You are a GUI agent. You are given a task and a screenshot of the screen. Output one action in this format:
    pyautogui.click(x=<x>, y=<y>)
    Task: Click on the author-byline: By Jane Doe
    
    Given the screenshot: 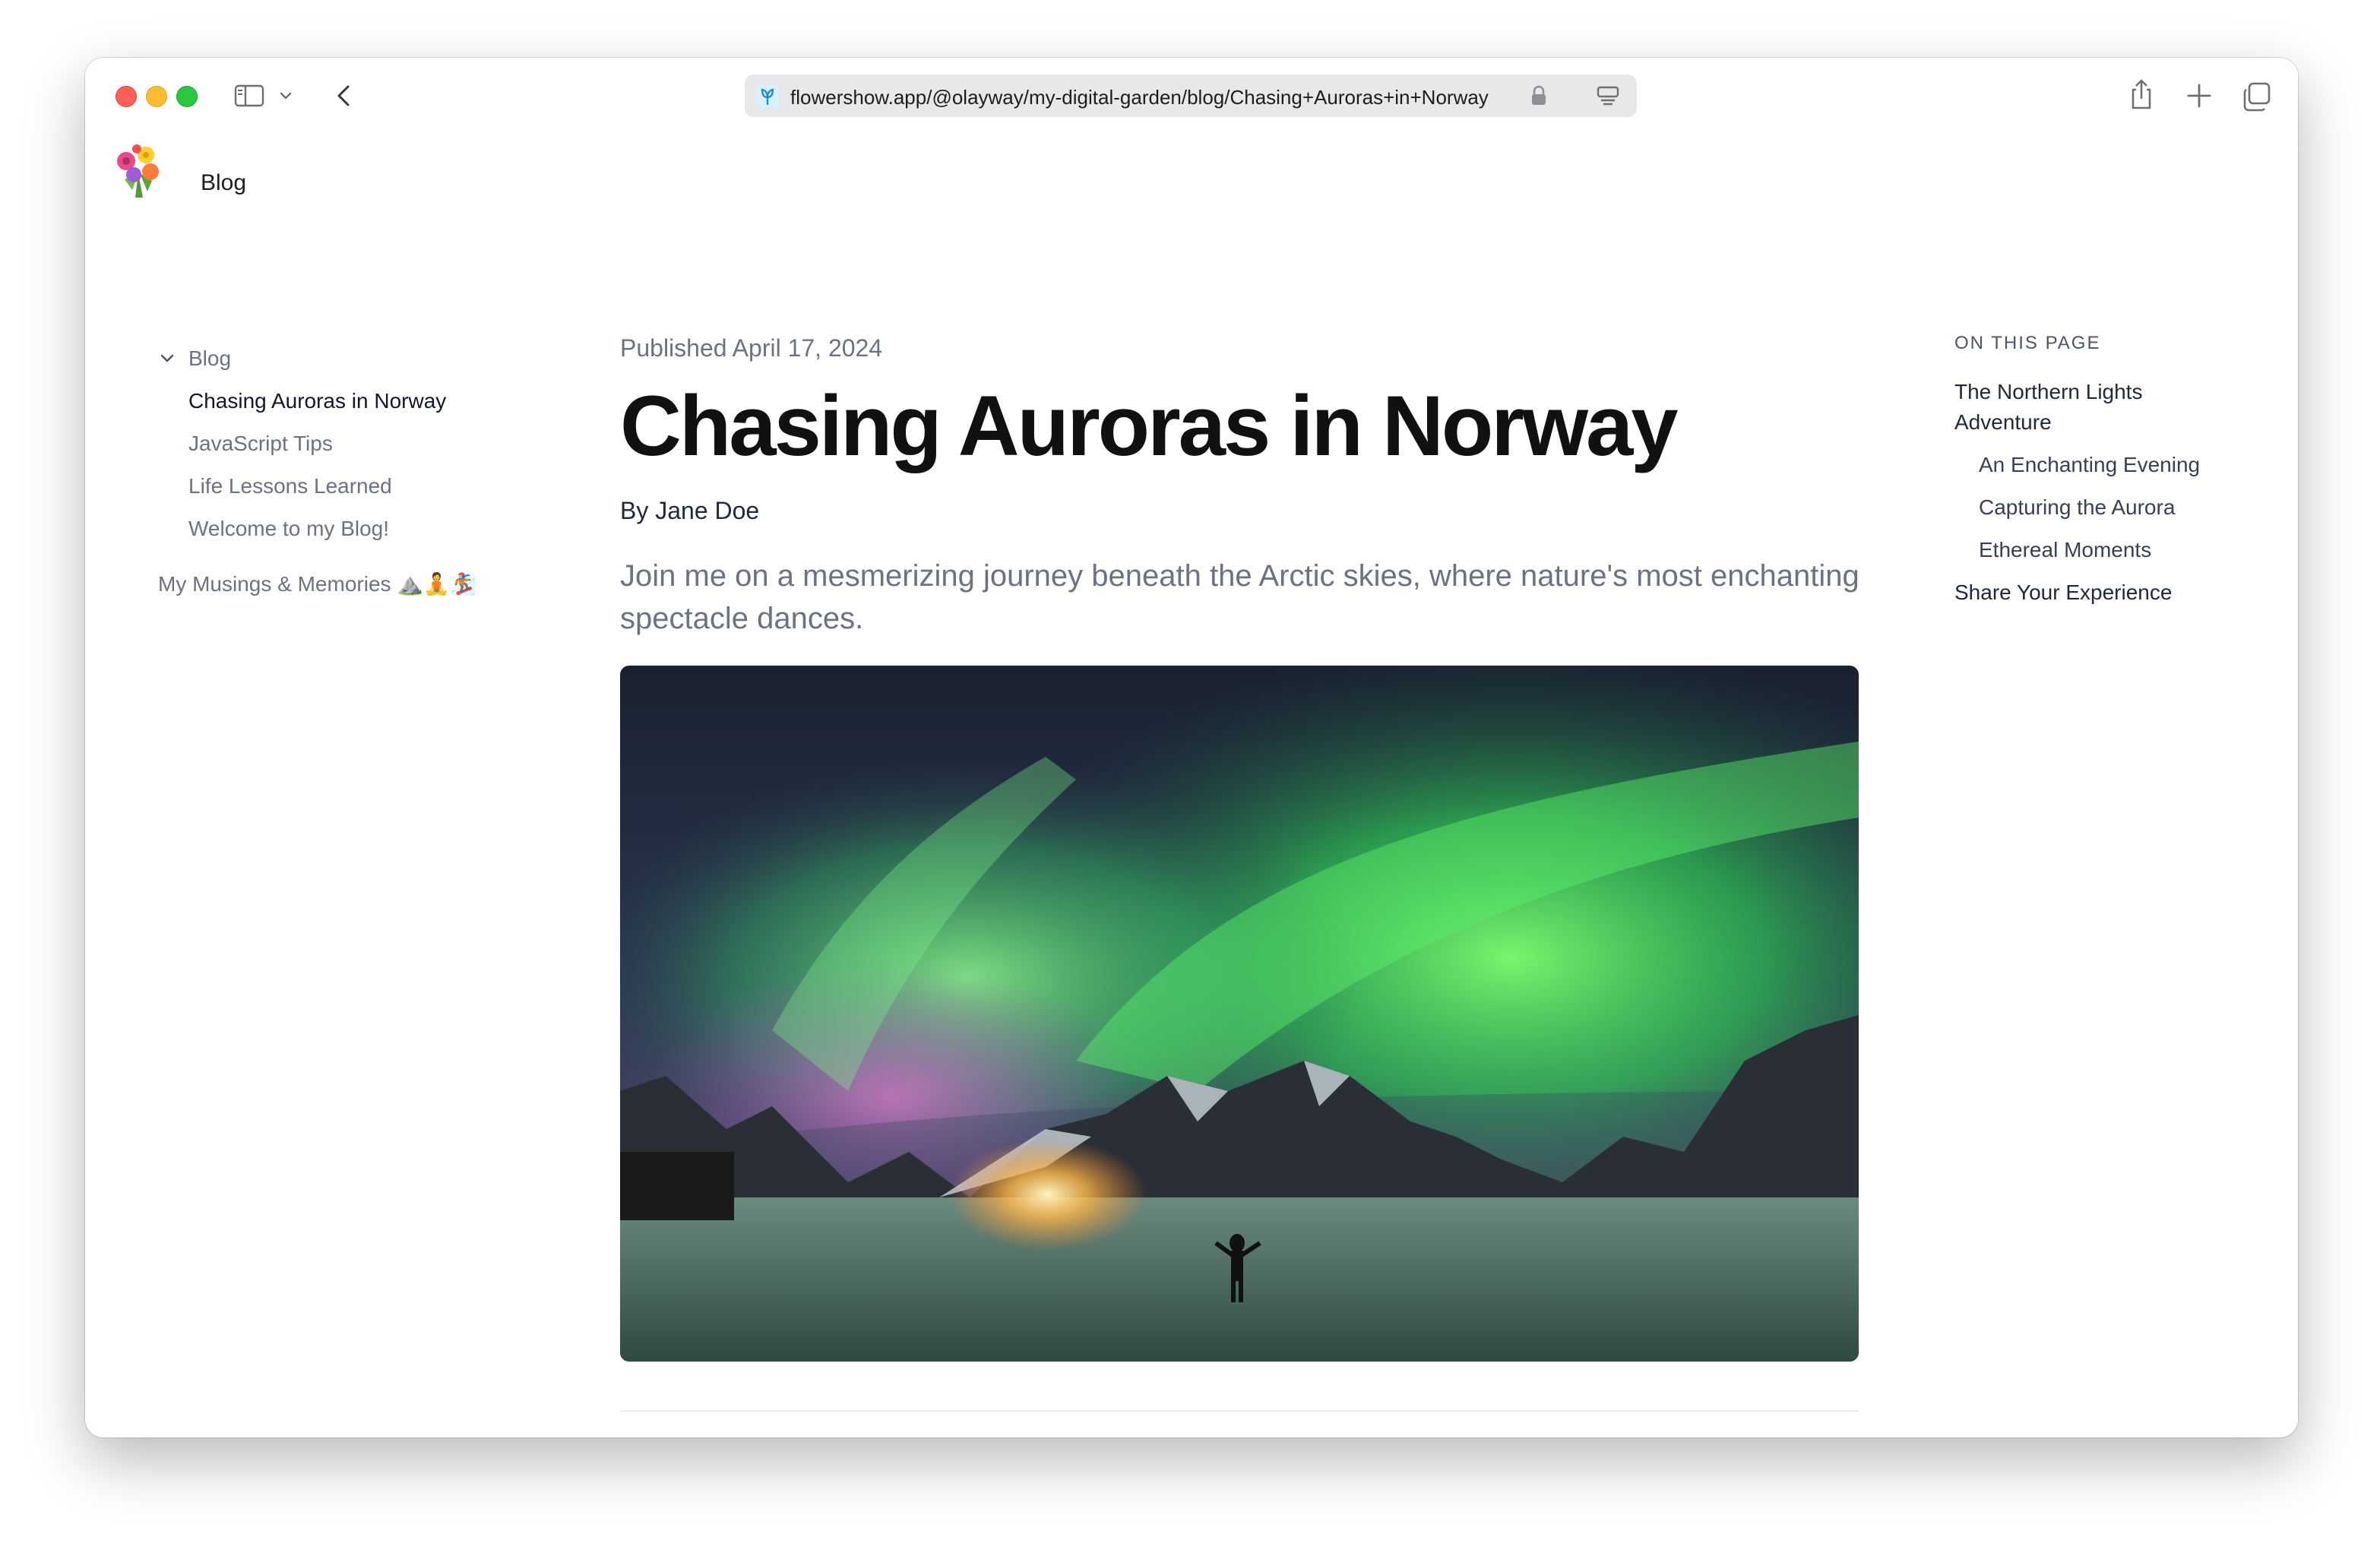 What is the action you would take?
    pyautogui.click(x=690, y=510)
    